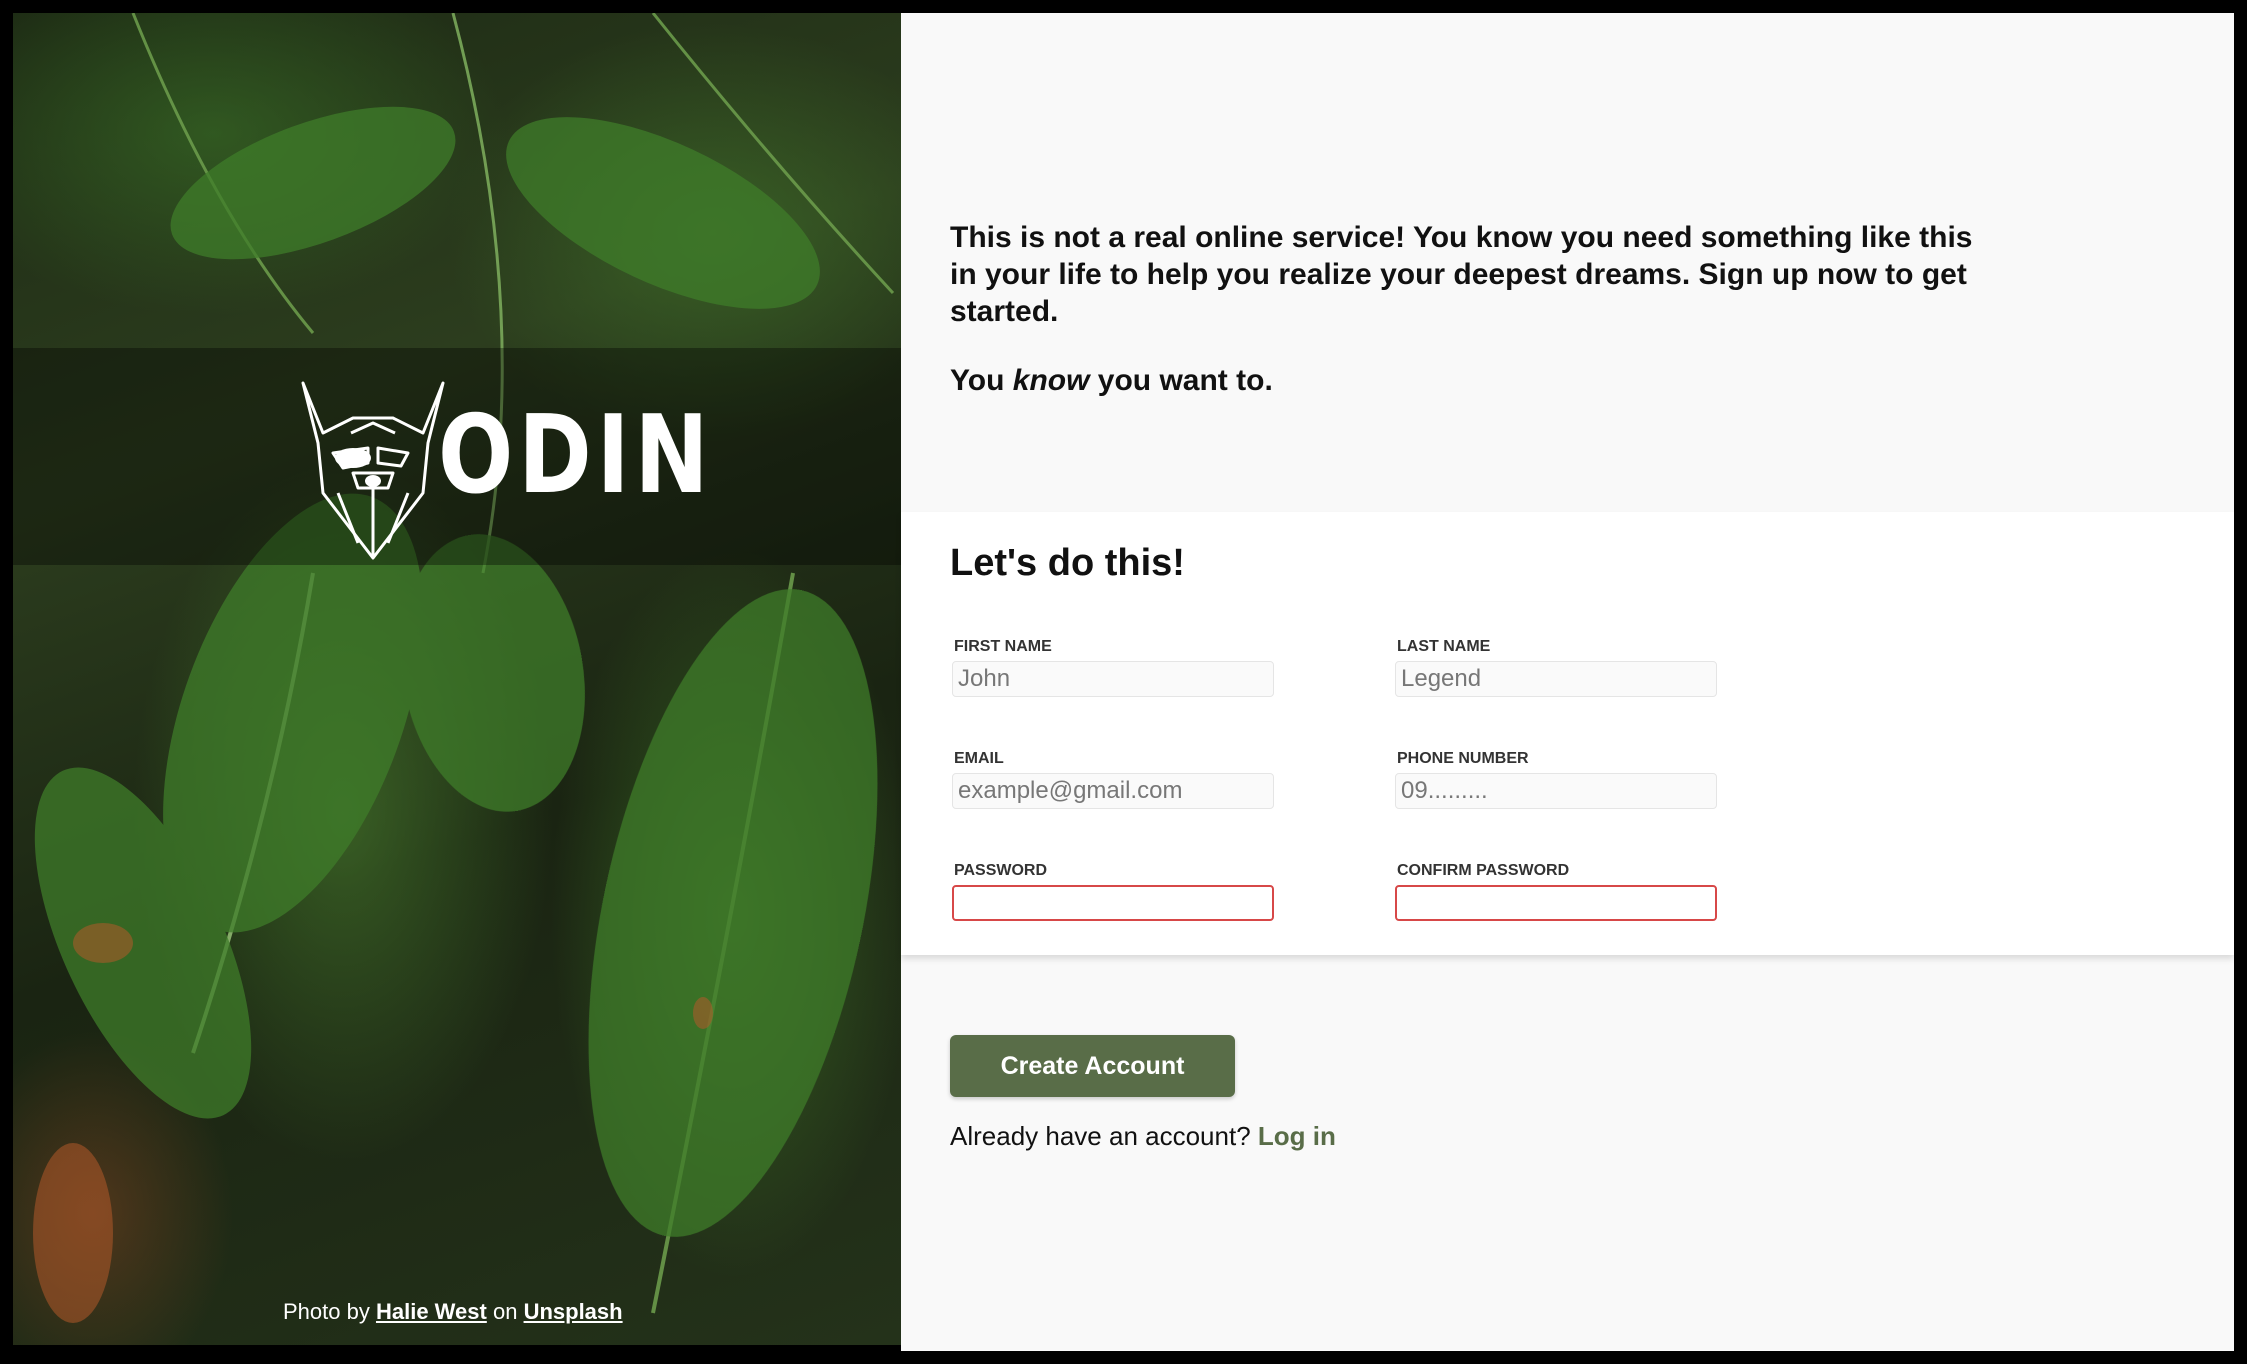 The height and width of the screenshot is (1364, 2247). What do you see at coordinates (1297, 1136) in the screenshot?
I see `login-link: Log in` at bounding box center [1297, 1136].